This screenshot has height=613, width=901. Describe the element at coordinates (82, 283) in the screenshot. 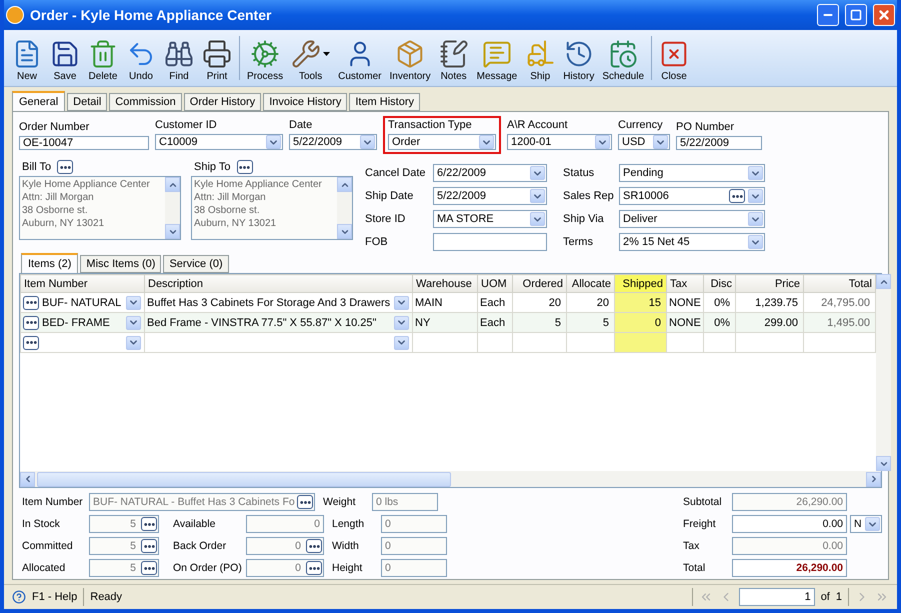

I see `column-header: Item Number` at that location.